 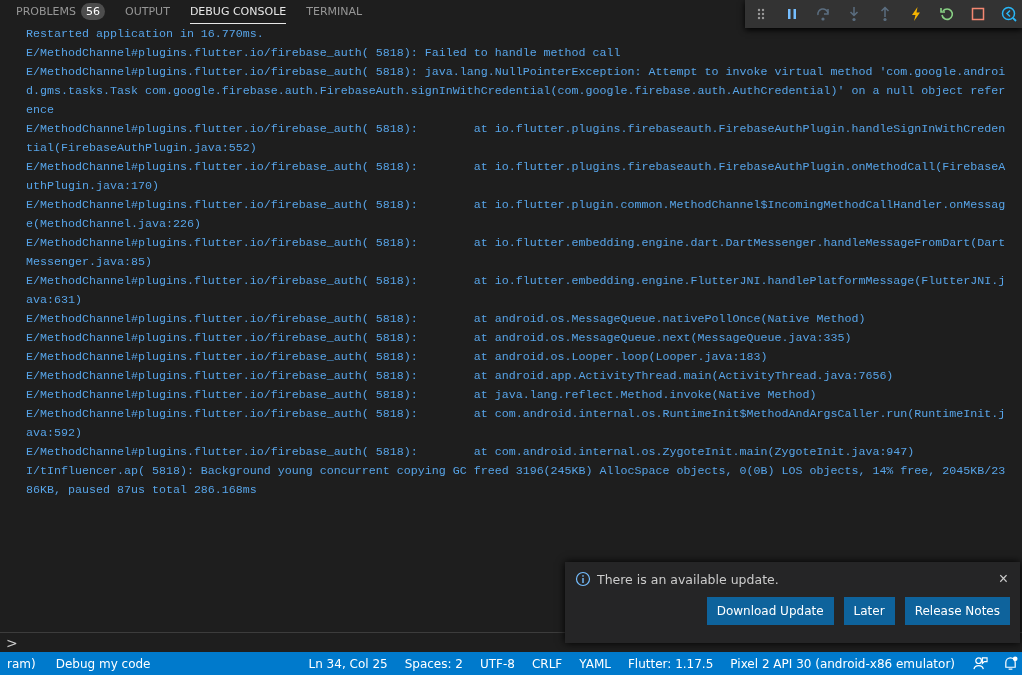 I want to click on console-line: E/MethodChannel#plugins.flutter.io/firebase_auth( 5818): at io.flutter.embedding.engine.FlutterJNI.handlePlatformMessage(FlutterJNI.java:631), so click(x=516, y=291).